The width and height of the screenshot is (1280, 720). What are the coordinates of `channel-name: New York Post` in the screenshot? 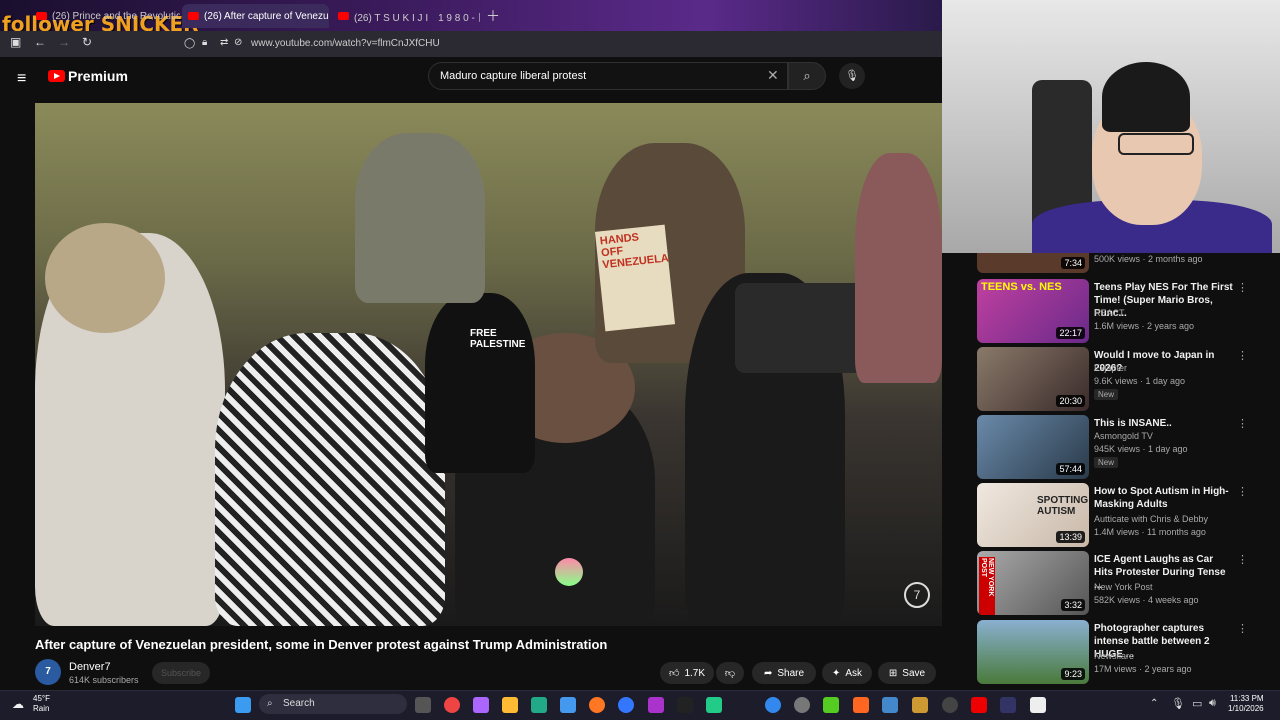 It's located at (1123, 587).